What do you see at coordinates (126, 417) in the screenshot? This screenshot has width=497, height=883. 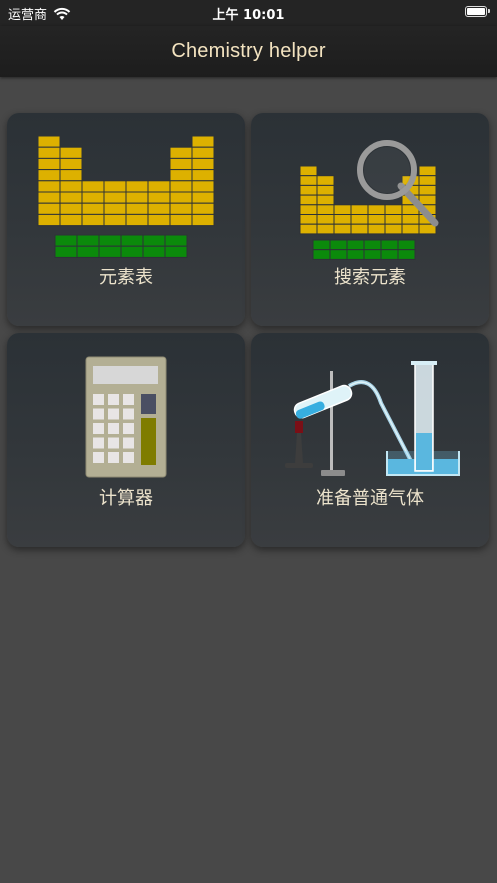 I see `calculator-icon` at bounding box center [126, 417].